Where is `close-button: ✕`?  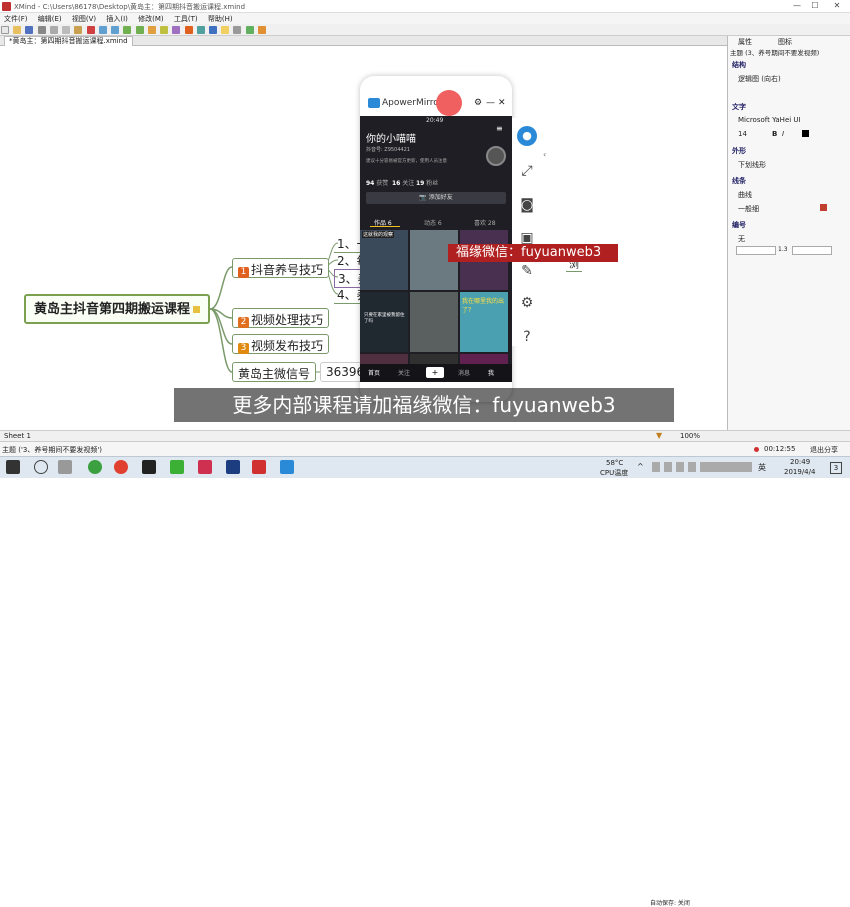
close-button: ✕ is located at coordinates (837, 6).